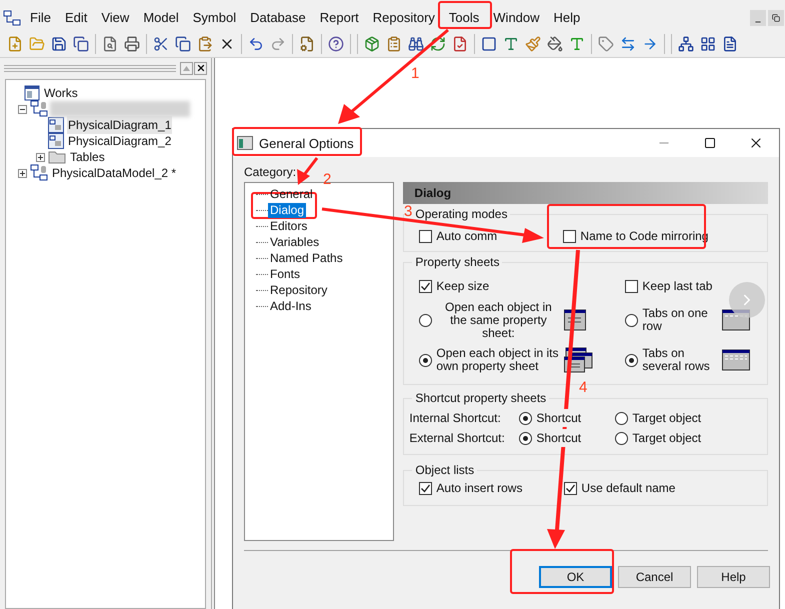  What do you see at coordinates (710, 143) in the screenshot?
I see `maximize-icon` at bounding box center [710, 143].